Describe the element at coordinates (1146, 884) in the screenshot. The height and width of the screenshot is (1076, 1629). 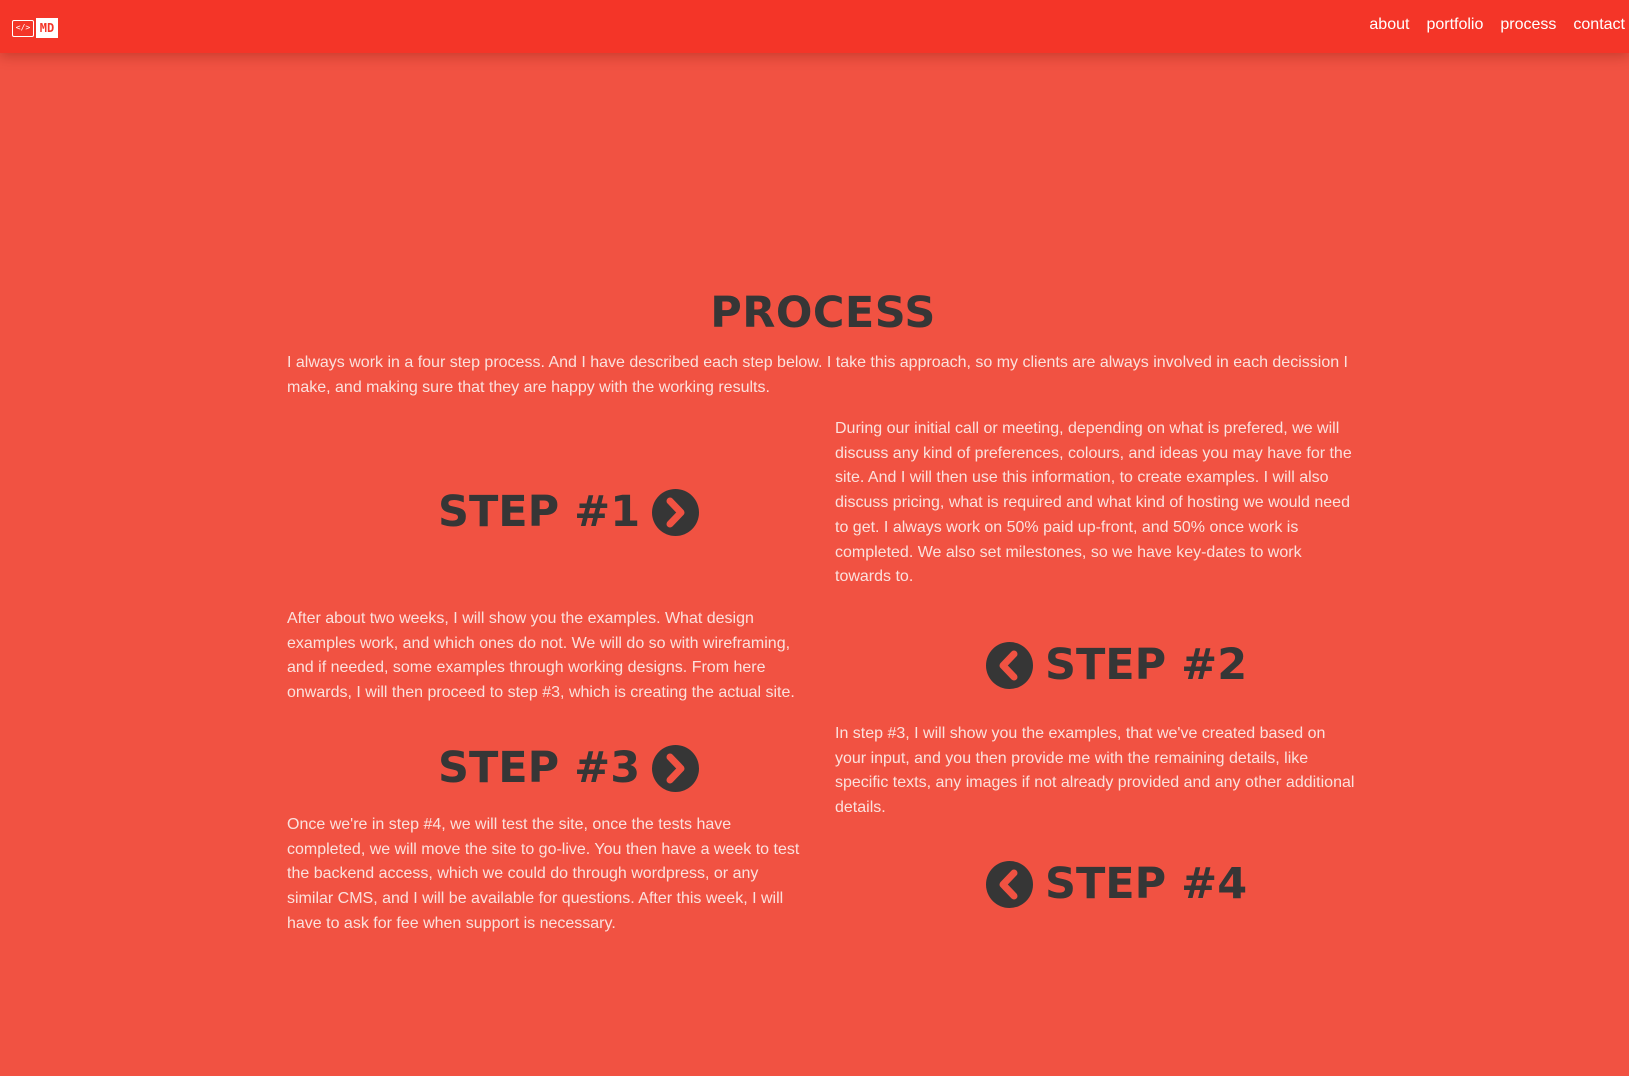
I see `step-4-label: STEP #4` at that location.